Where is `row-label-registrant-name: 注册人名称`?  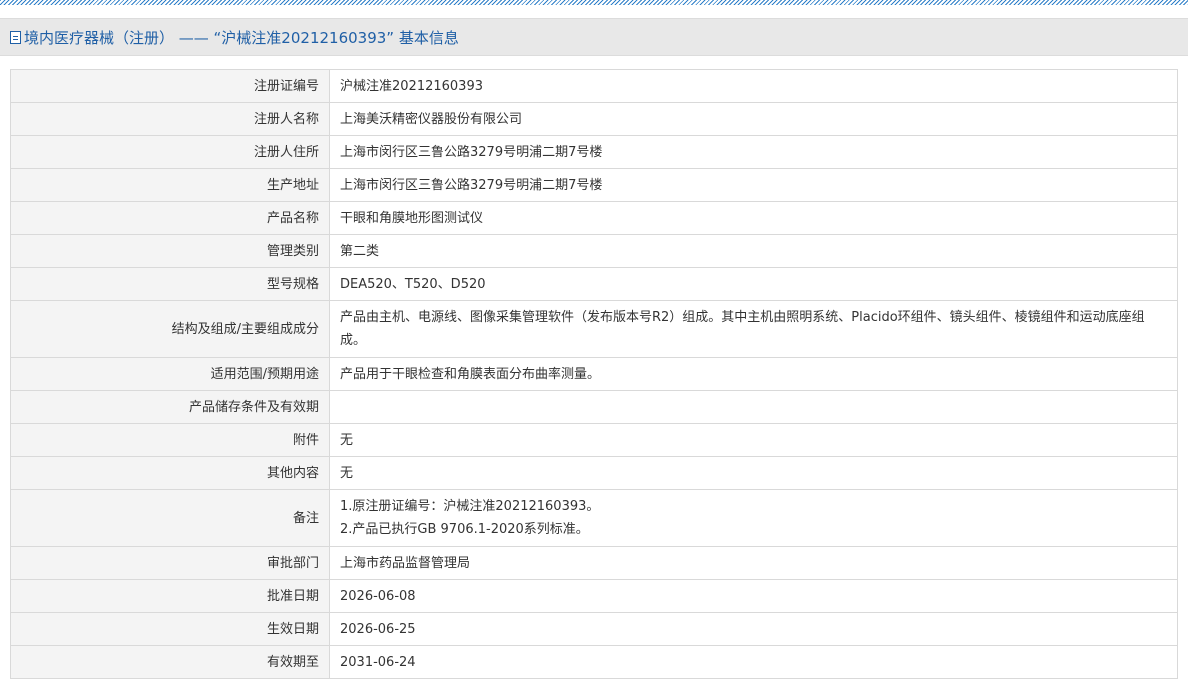 row-label-registrant-name: 注册人名称 is located at coordinates (170, 119).